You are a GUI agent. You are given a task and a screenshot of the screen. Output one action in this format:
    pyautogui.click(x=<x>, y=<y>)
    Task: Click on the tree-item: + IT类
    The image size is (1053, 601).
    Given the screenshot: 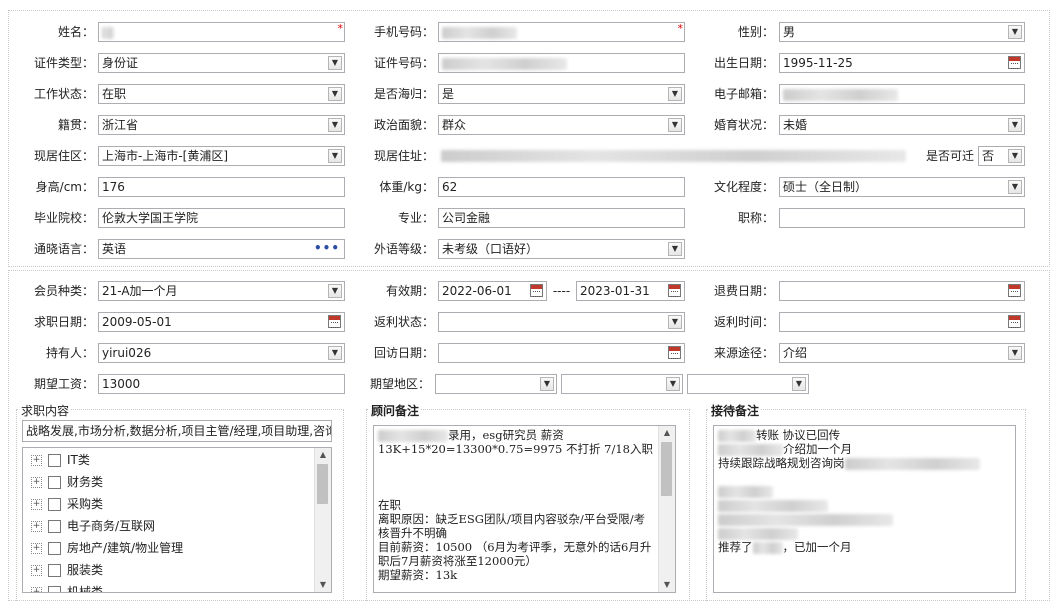 What is the action you would take?
    pyautogui.click(x=60, y=460)
    